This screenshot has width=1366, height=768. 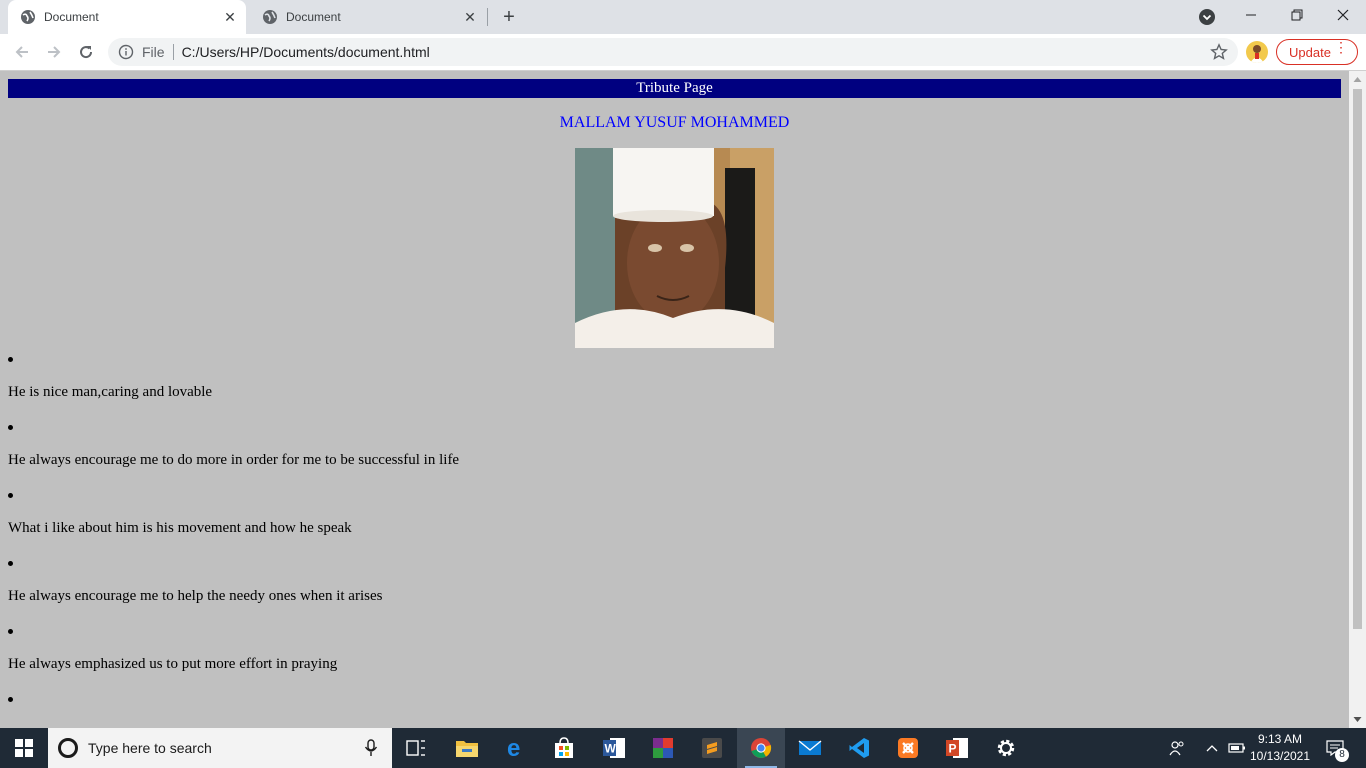 I want to click on info-icon, so click(x=126, y=52).